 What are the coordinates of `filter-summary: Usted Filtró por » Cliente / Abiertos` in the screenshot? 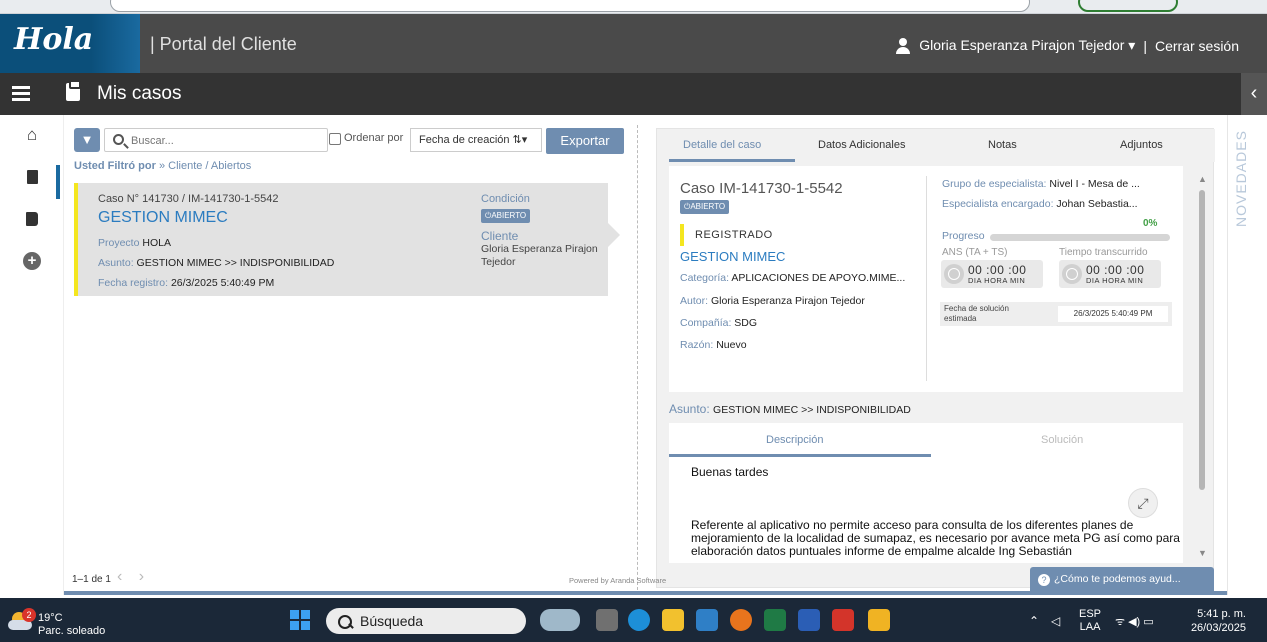 It's located at (162, 166).